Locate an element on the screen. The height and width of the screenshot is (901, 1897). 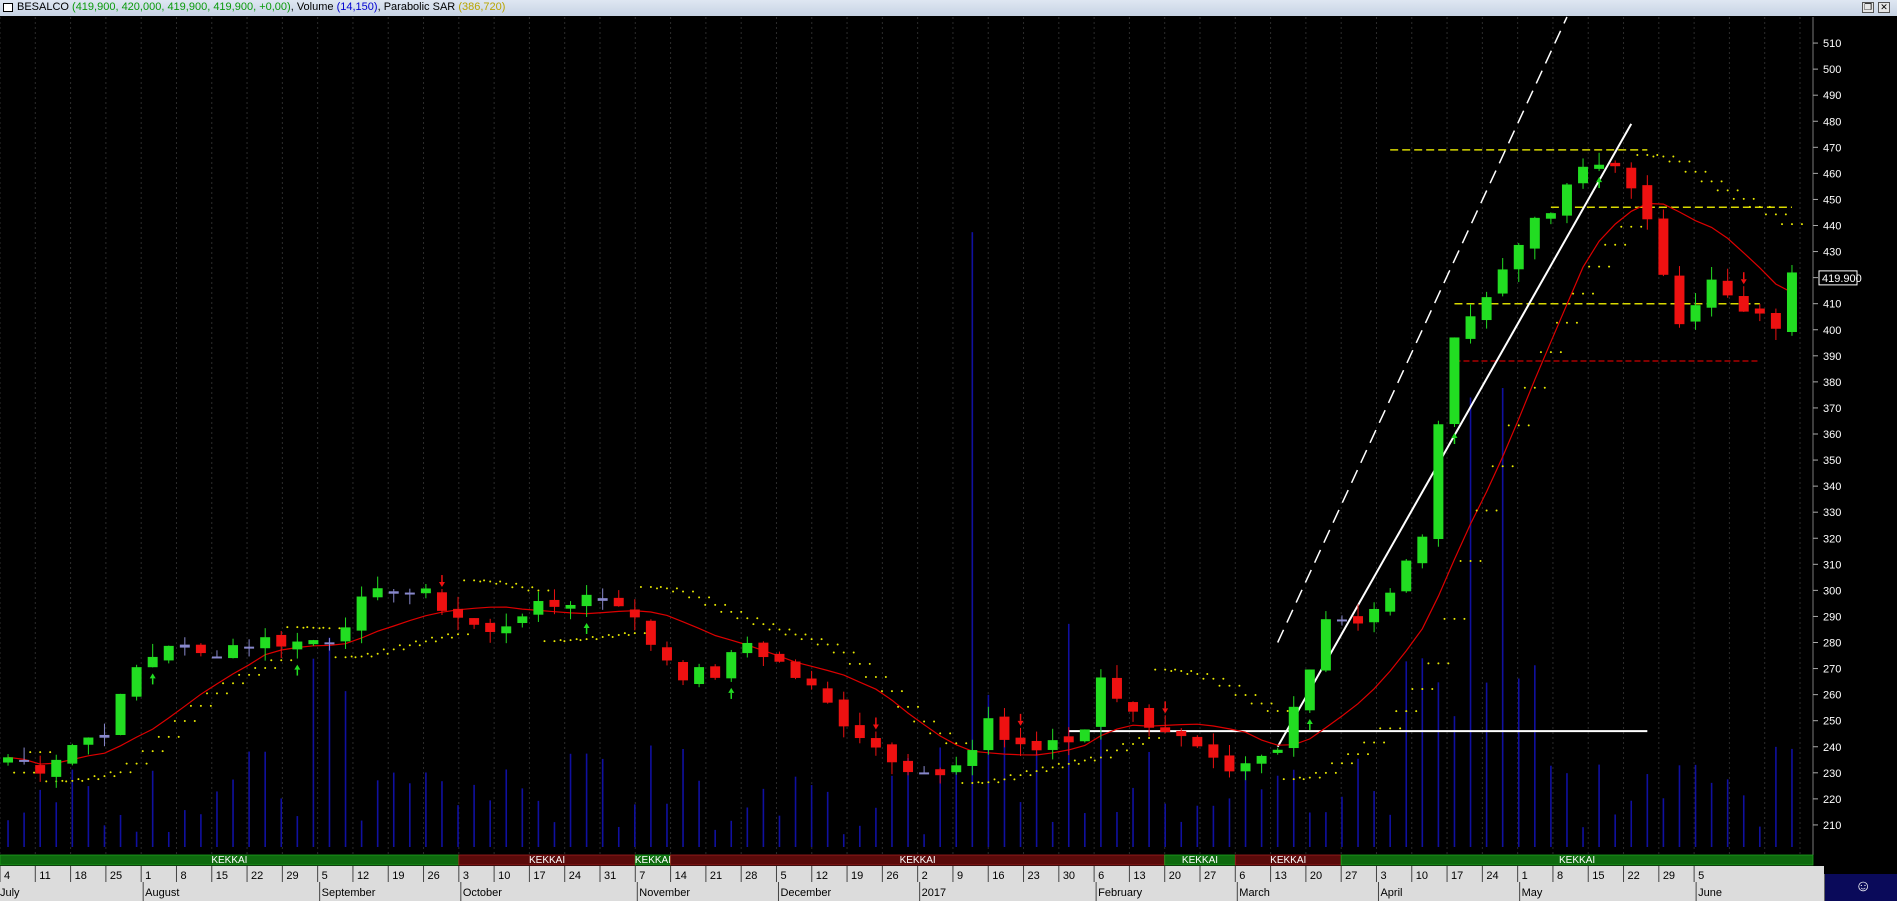
price-tick-label: 210 is located at coordinates (1832, 826).